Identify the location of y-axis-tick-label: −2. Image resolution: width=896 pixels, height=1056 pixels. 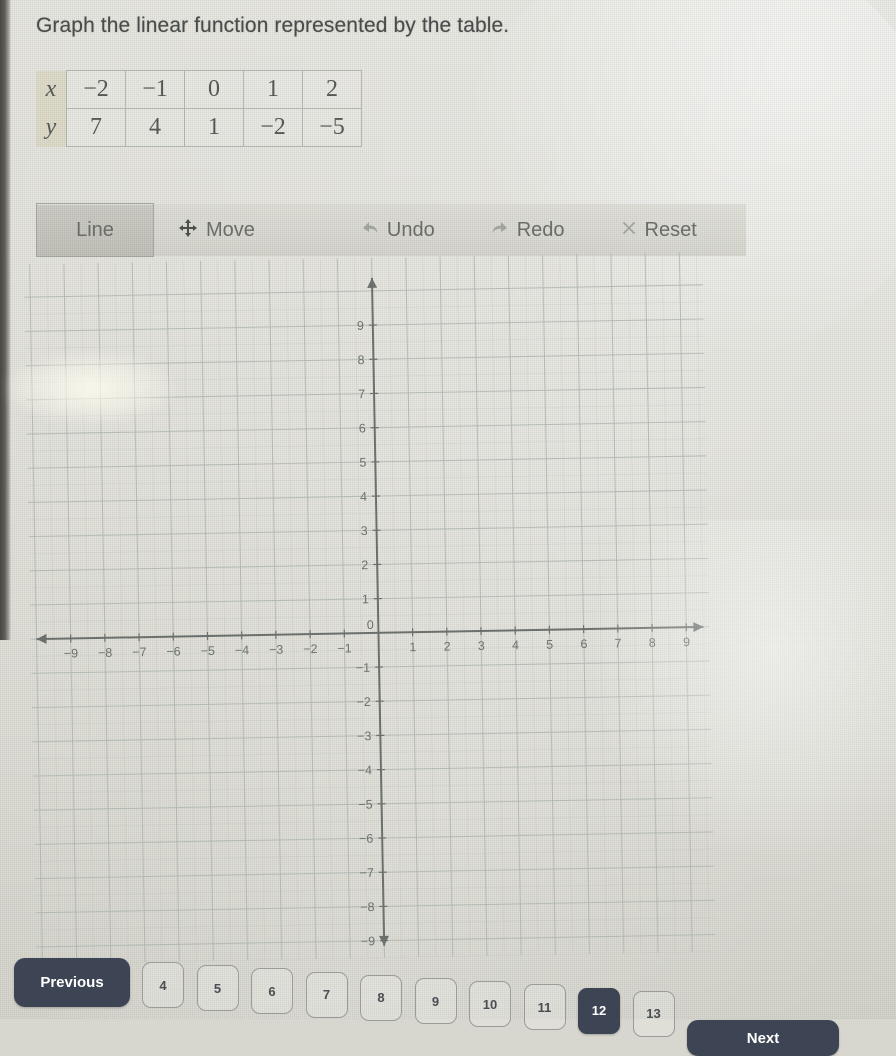
(363, 702).